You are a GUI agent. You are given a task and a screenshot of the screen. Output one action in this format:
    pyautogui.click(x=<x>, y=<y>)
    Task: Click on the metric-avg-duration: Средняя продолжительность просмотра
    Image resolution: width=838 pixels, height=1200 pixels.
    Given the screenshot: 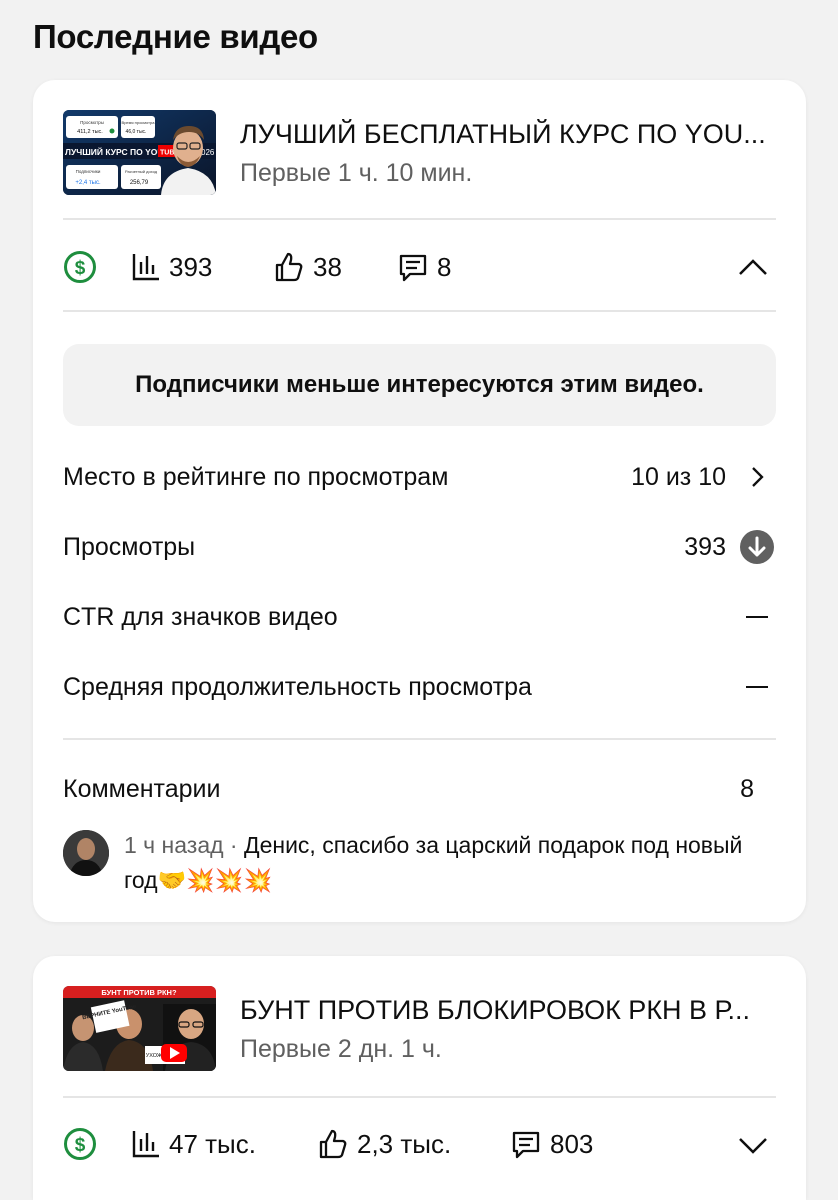 What is the action you would take?
    pyautogui.click(x=419, y=687)
    